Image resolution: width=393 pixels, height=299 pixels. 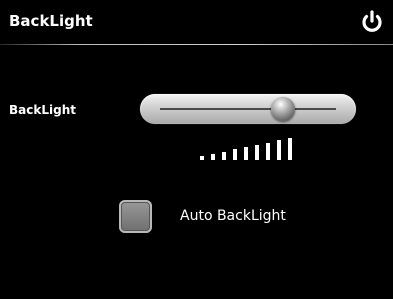 I want to click on auto-backlight-label: Auto BackLight, so click(x=233, y=216).